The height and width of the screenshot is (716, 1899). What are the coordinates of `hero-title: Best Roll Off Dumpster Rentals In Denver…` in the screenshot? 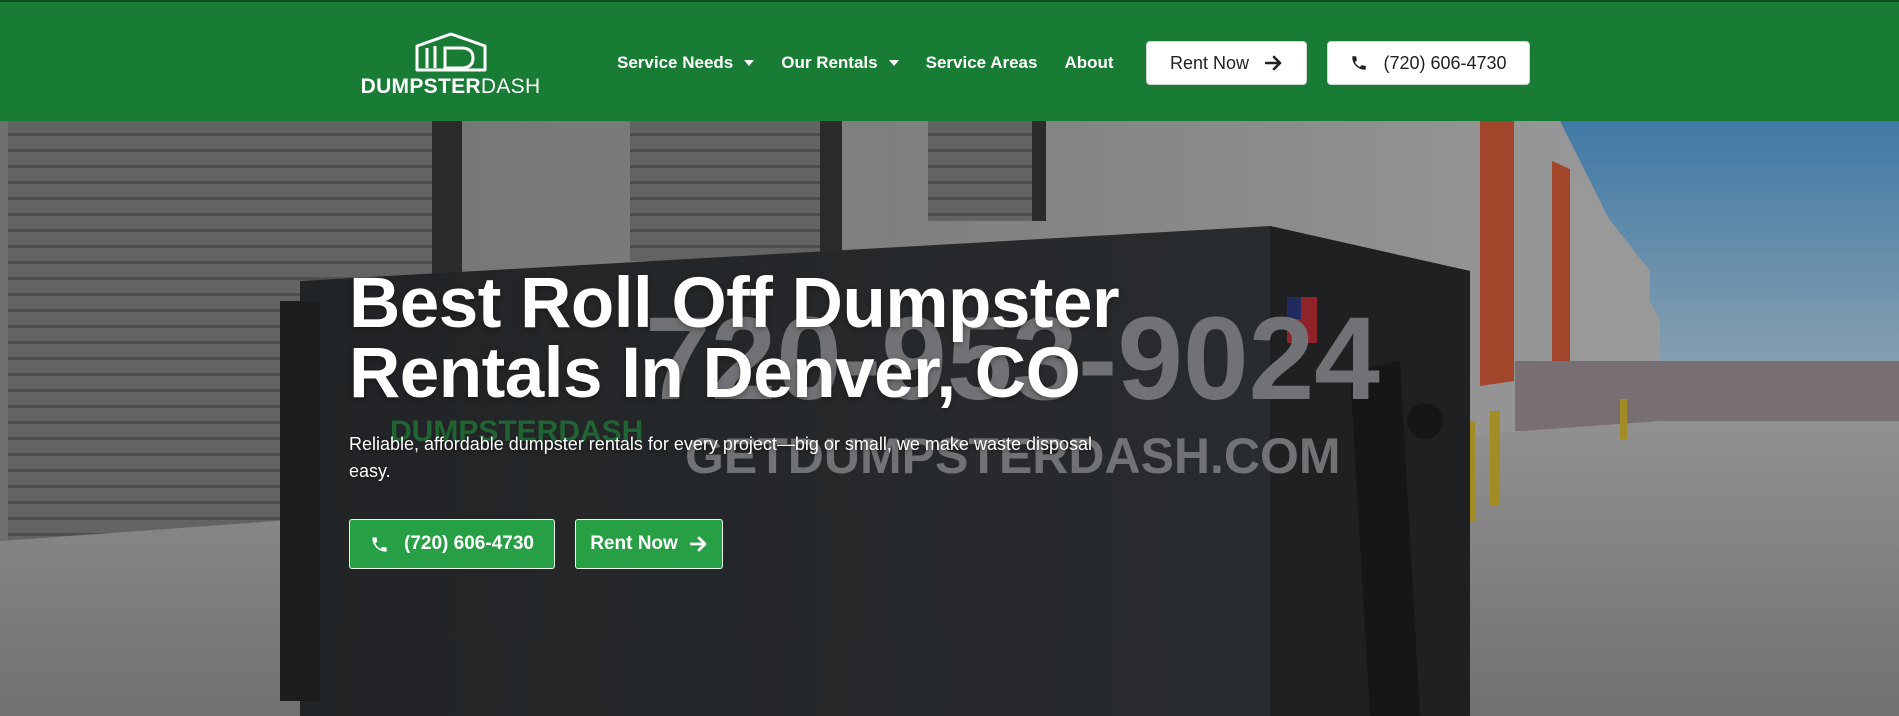 It's located at (799, 338).